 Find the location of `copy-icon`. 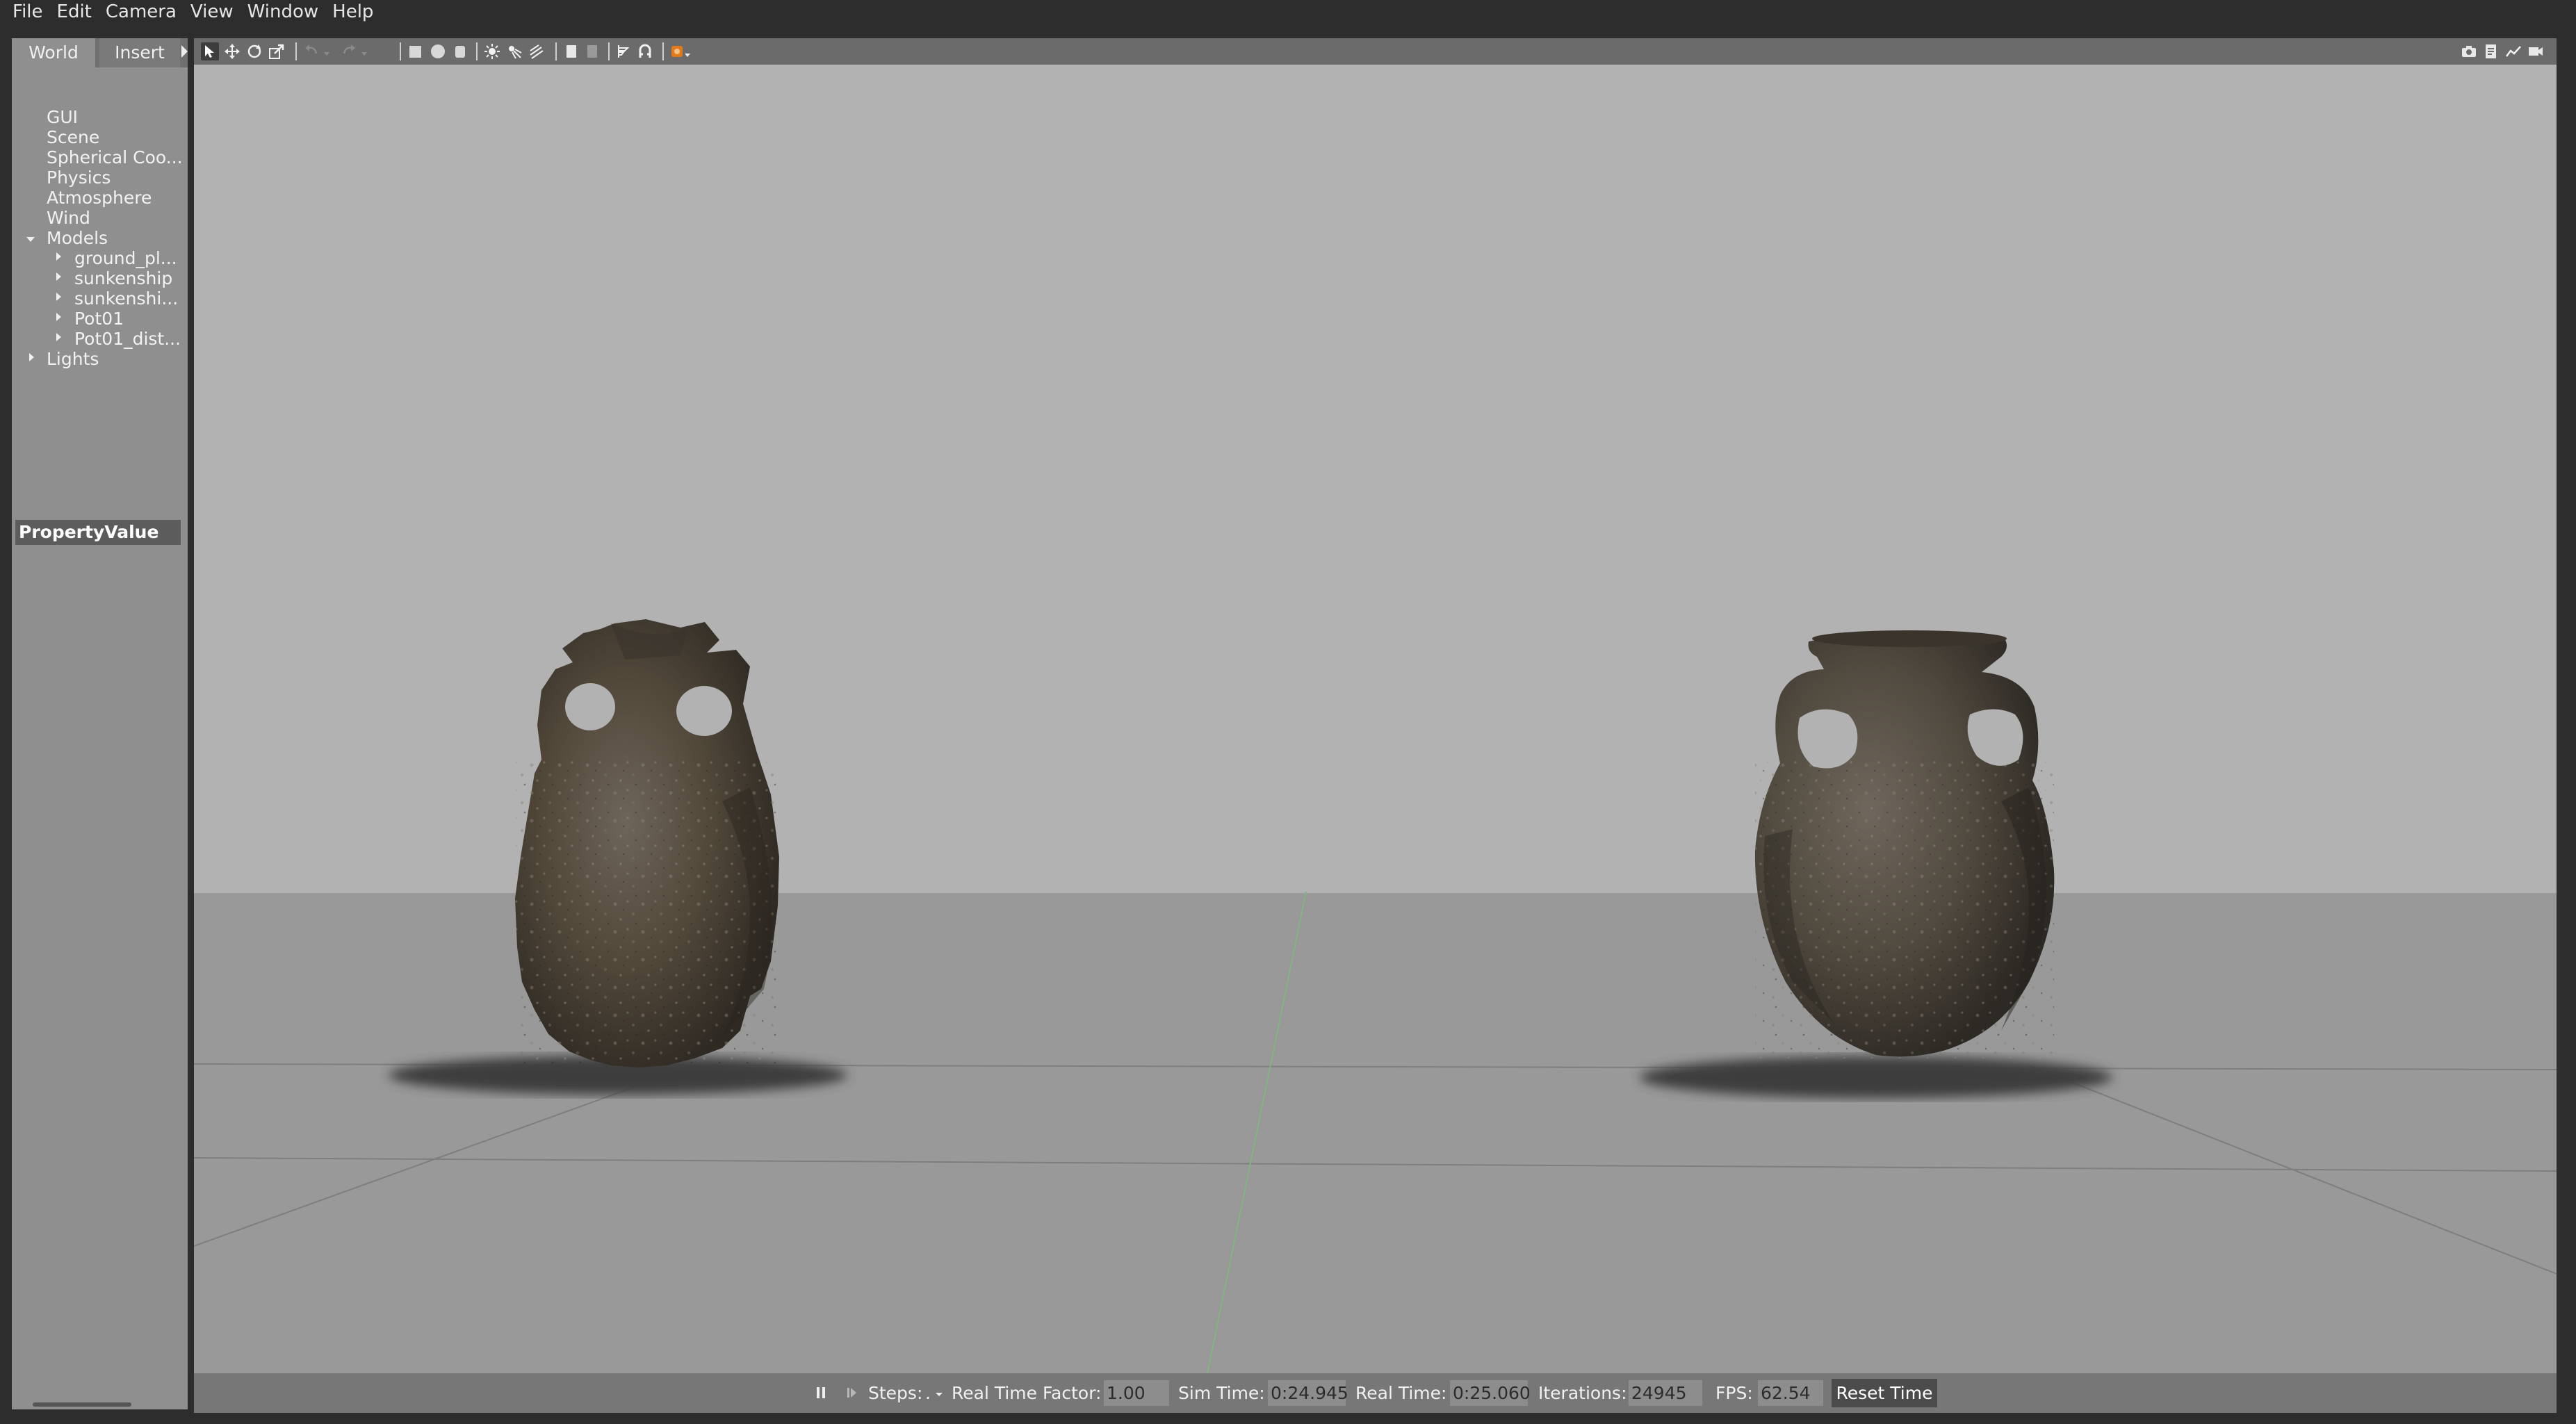

copy-icon is located at coordinates (571, 51).